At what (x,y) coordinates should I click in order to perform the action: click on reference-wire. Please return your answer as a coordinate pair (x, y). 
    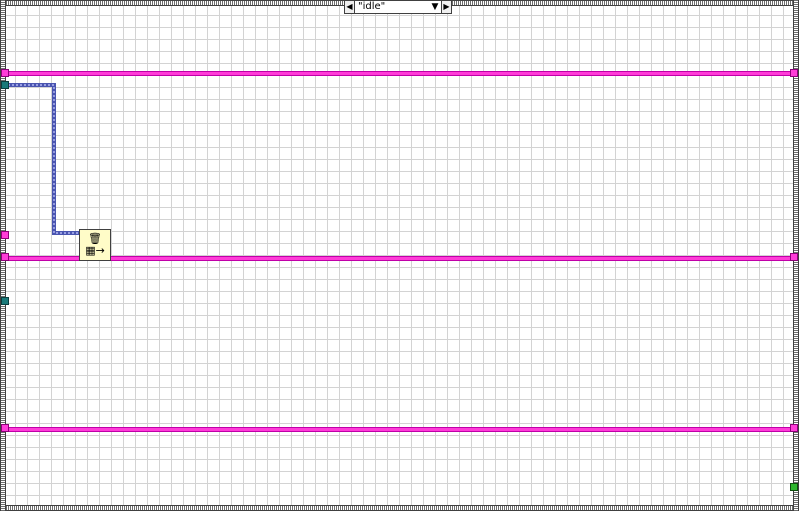
    Looking at the image, I should click on (44, 159).